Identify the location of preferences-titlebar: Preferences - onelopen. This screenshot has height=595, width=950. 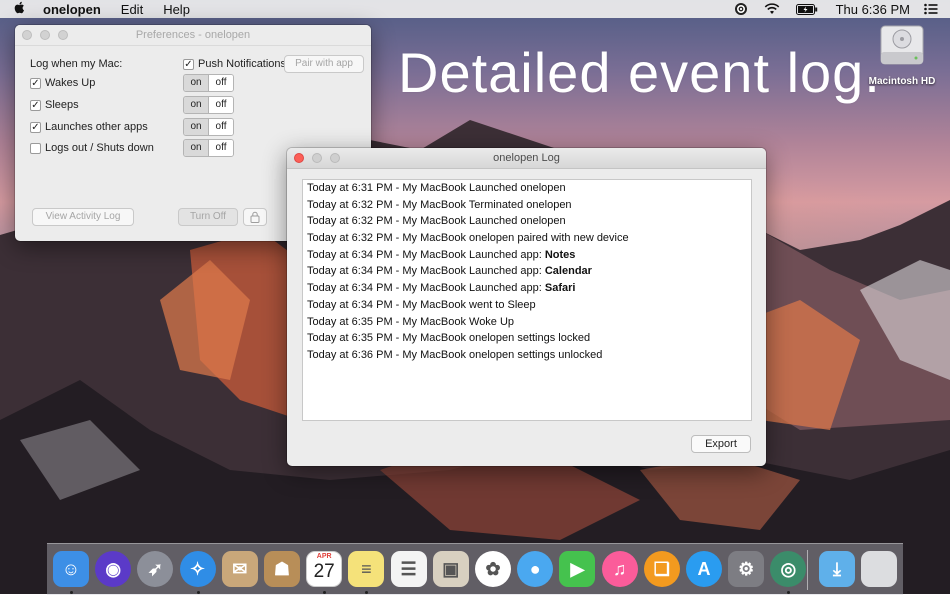
(193, 35).